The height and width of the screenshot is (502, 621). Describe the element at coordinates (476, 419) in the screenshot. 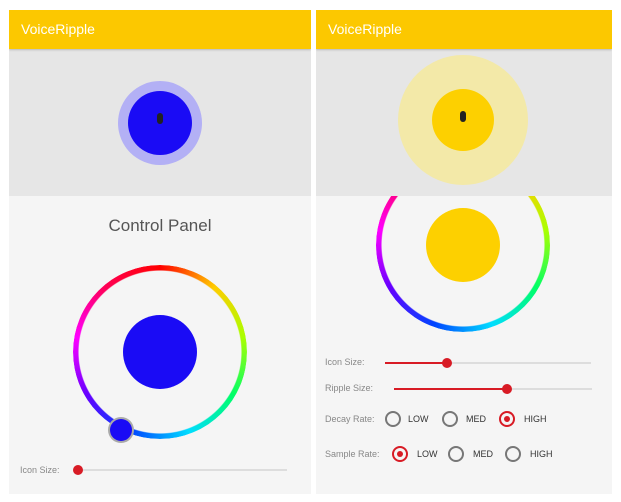

I see `decay-med-label: MED` at that location.